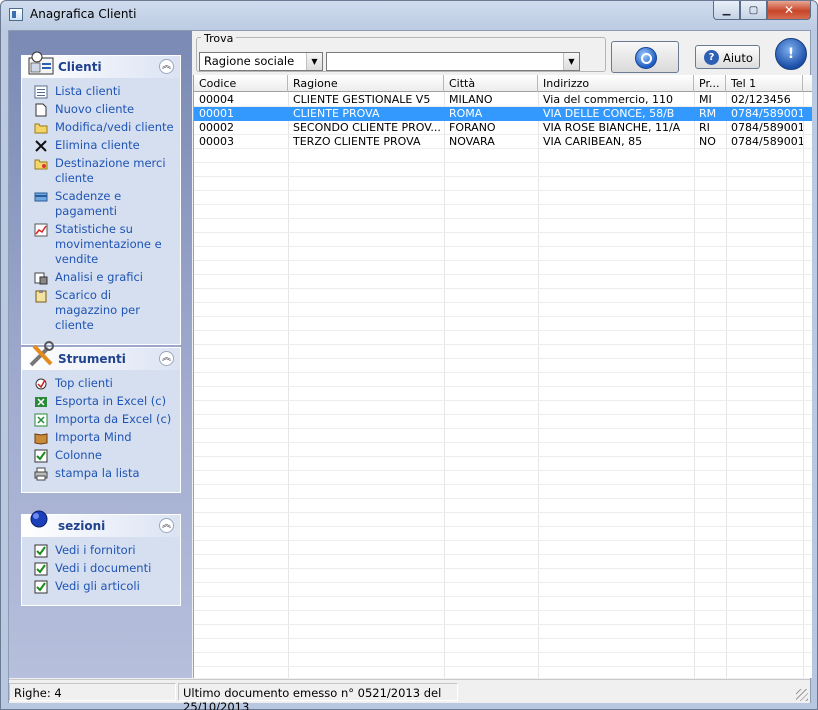 The height and width of the screenshot is (710, 818). What do you see at coordinates (82, 526) in the screenshot?
I see `sezioni-panel-title: sezioni` at bounding box center [82, 526].